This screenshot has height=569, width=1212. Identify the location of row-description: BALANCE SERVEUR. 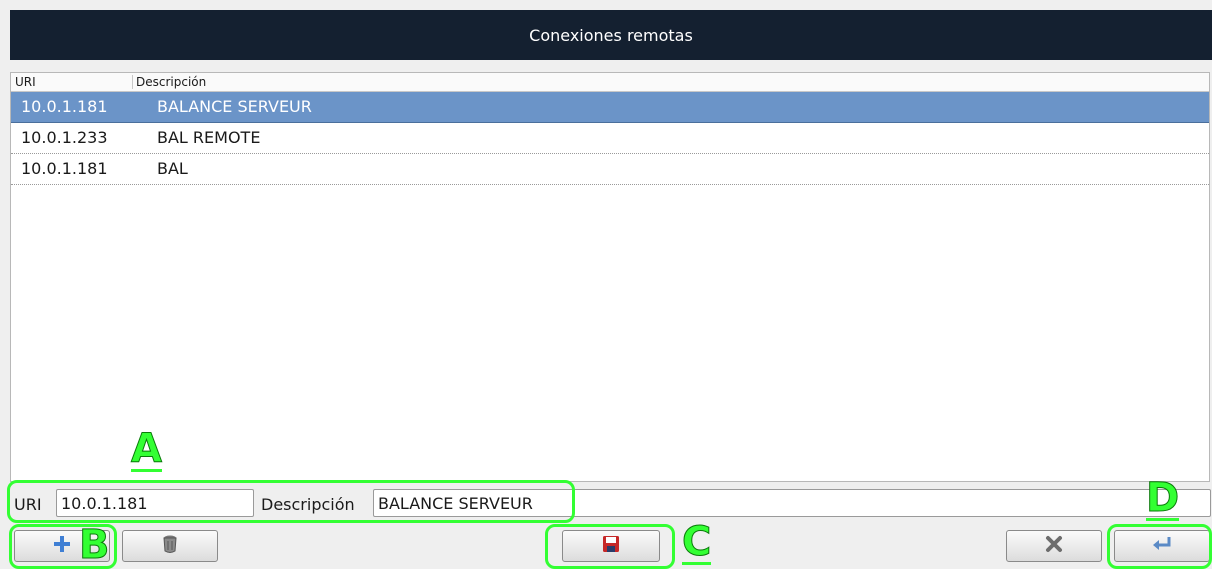
(234, 106).